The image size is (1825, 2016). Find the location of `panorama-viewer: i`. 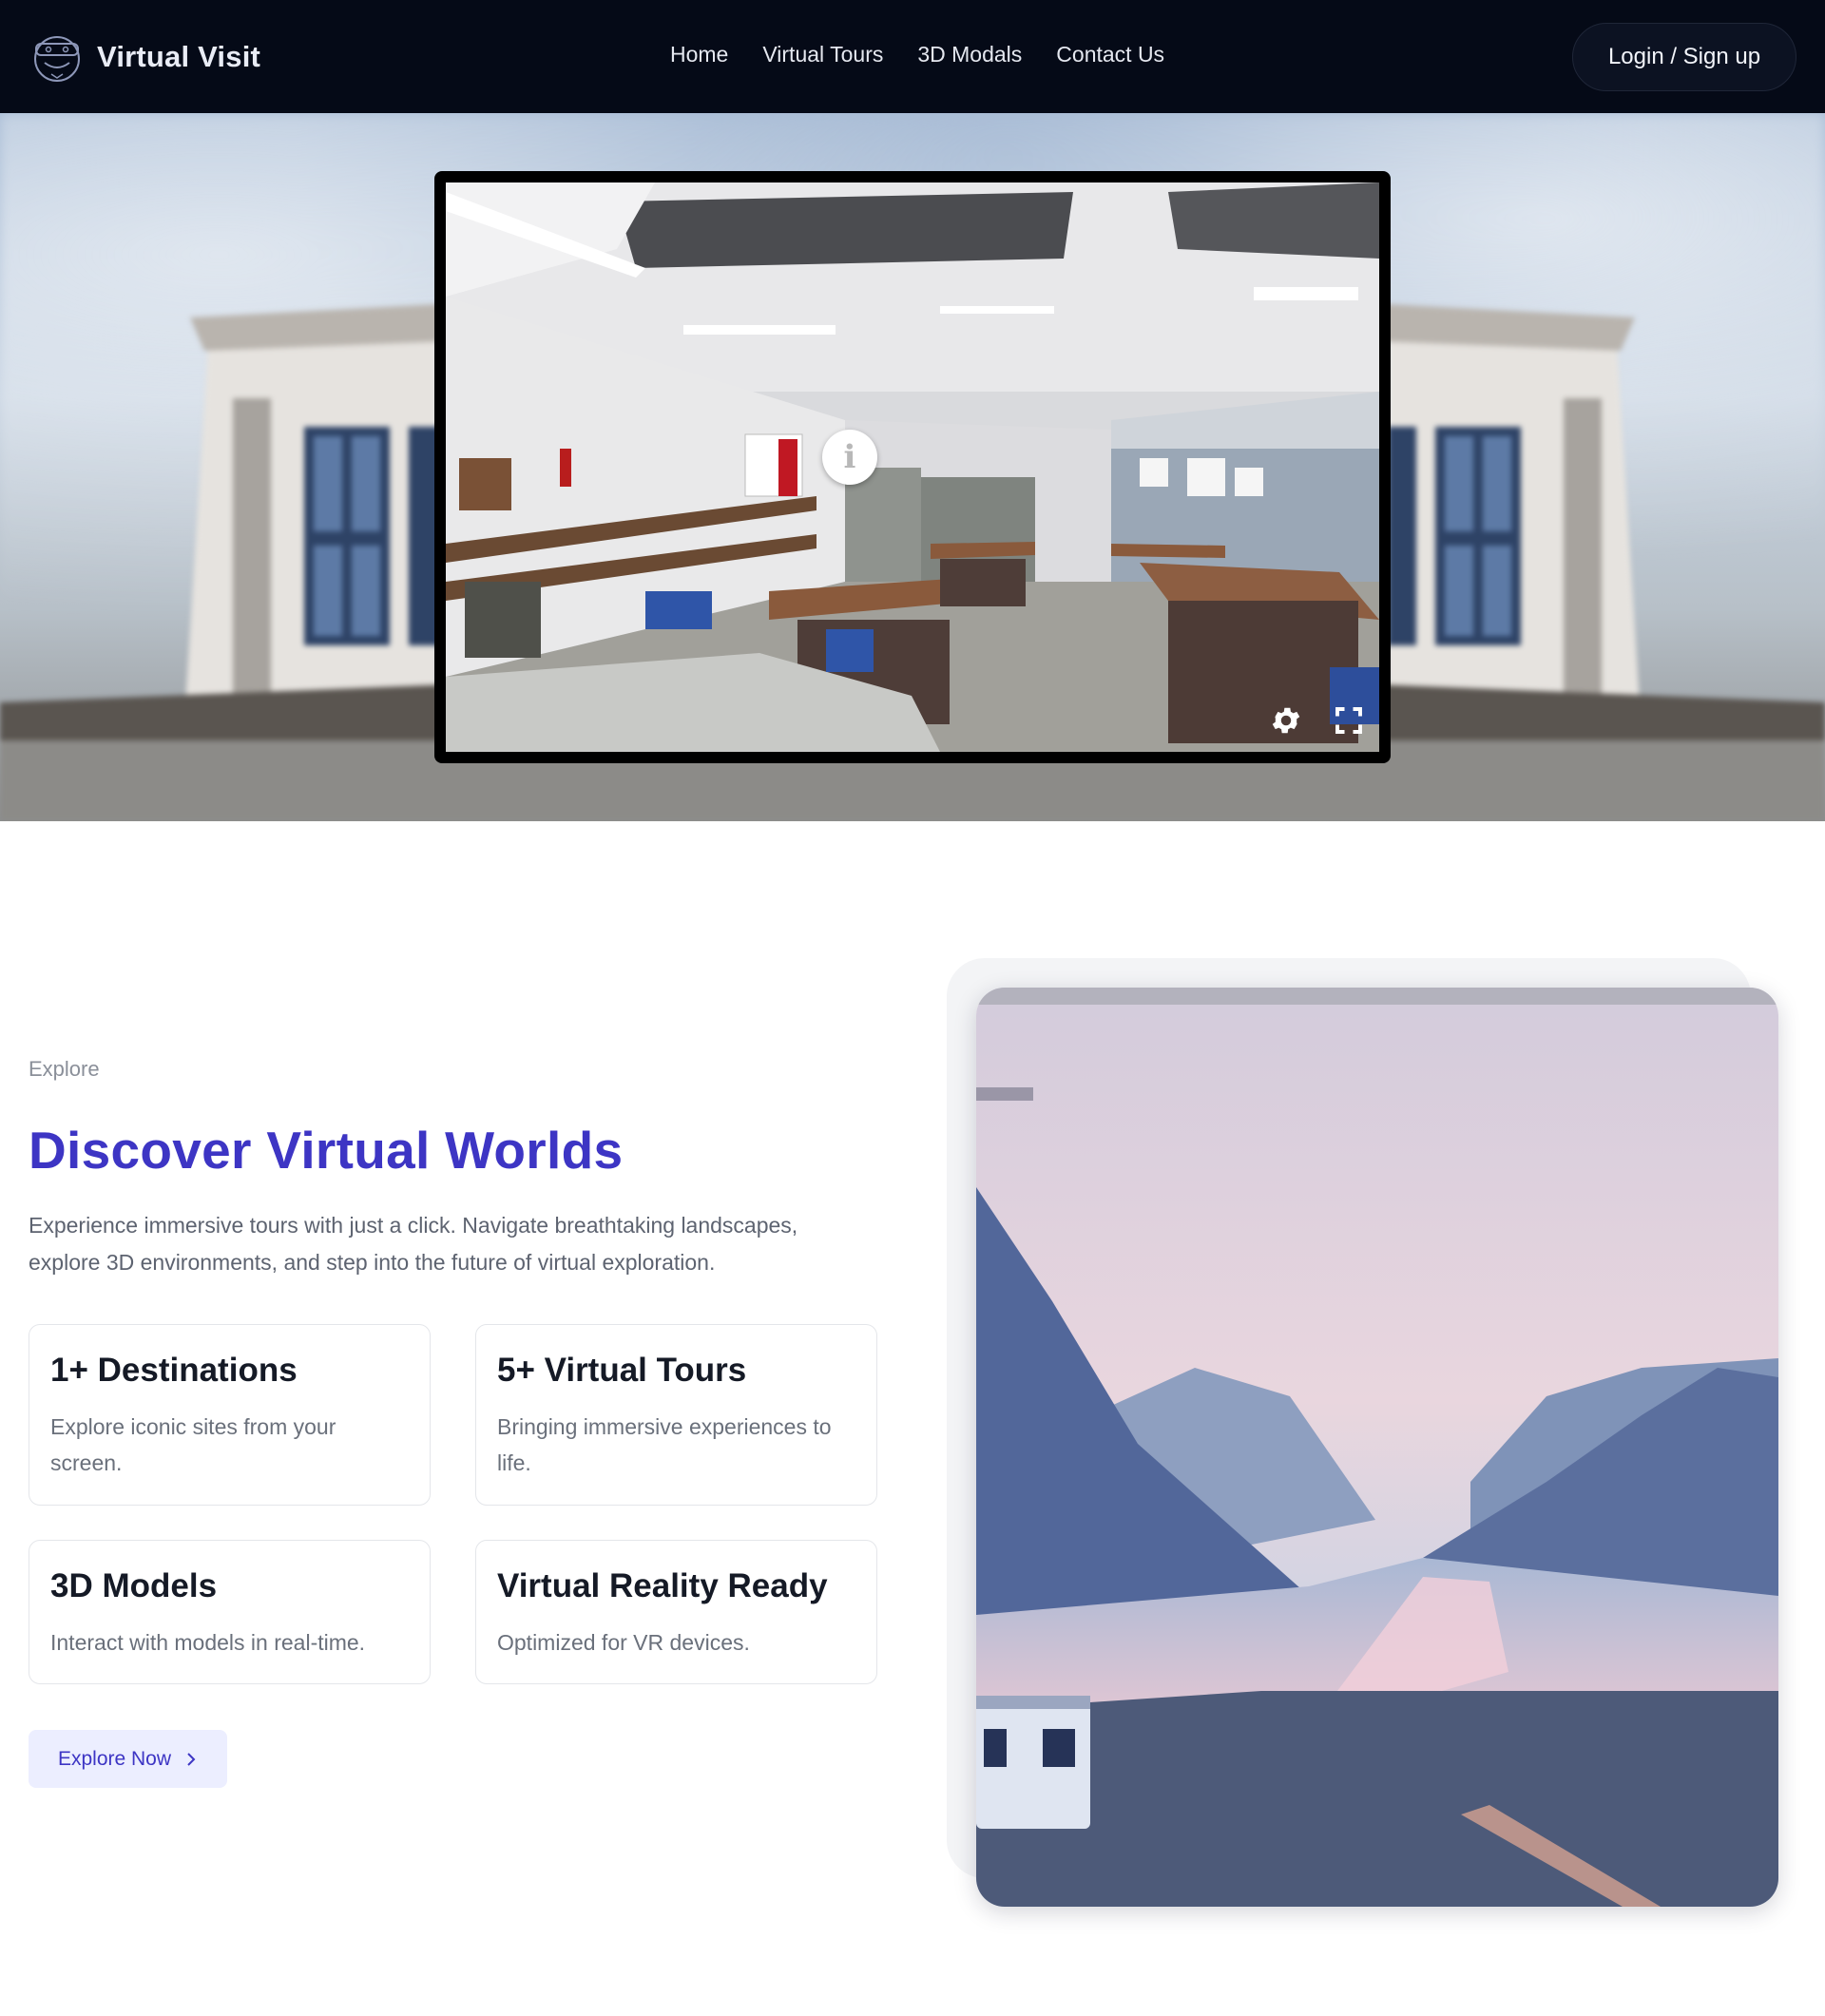

panorama-viewer: i is located at coordinates (912, 467).